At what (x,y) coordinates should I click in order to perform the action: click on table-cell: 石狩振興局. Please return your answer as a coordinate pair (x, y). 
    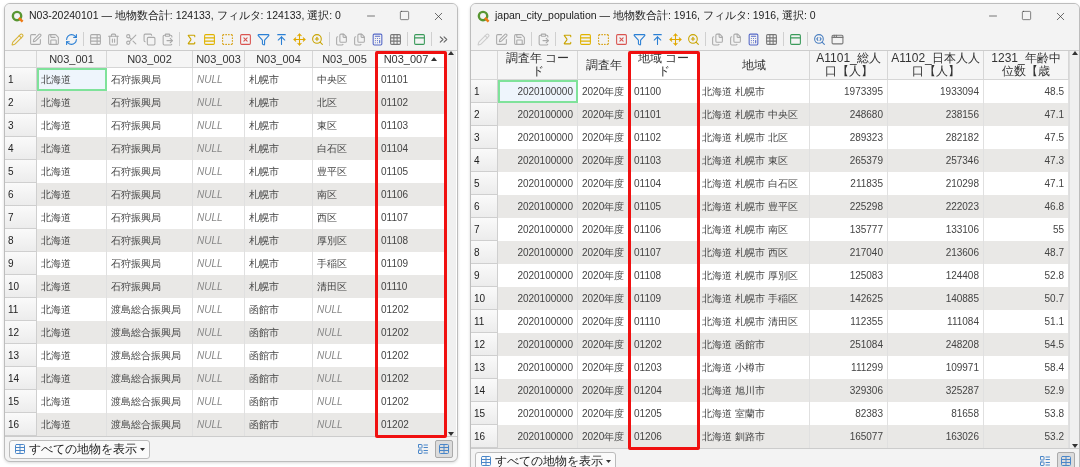
    Looking at the image, I should click on (150, 148).